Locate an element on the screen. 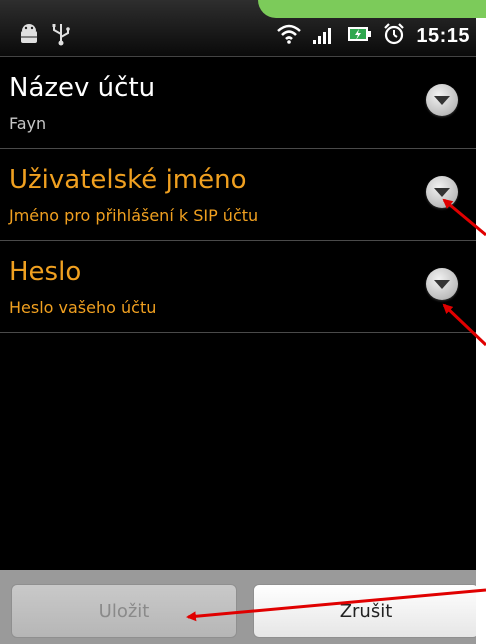 This screenshot has width=486, height=644. save-button: Uložit is located at coordinates (124, 611).